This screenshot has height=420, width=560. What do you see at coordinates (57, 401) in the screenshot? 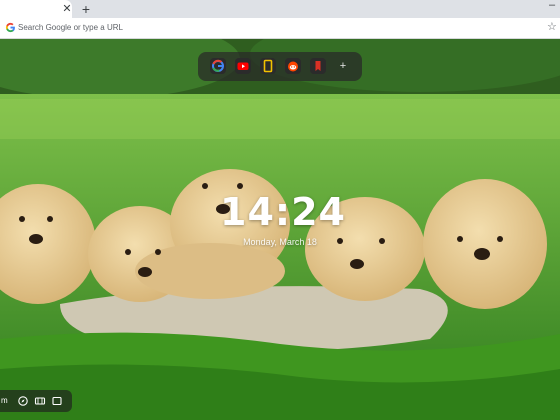
I see `window-icon` at bounding box center [57, 401].